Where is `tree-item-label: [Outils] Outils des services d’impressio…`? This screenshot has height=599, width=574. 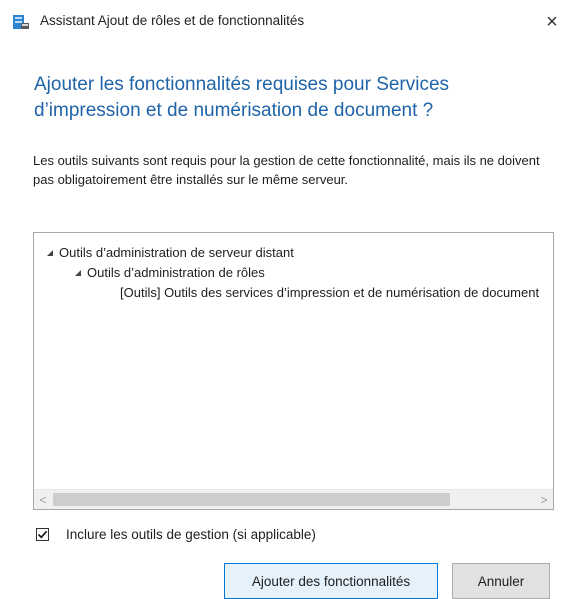
tree-item-label: [Outils] Outils des services d’impressio… is located at coordinates (330, 292).